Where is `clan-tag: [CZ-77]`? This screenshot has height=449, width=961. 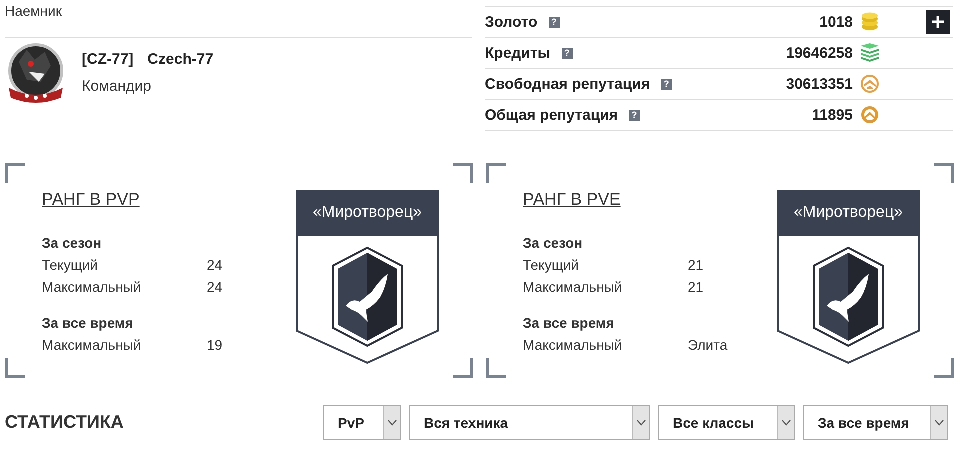 clan-tag: [CZ-77] is located at coordinates (108, 59).